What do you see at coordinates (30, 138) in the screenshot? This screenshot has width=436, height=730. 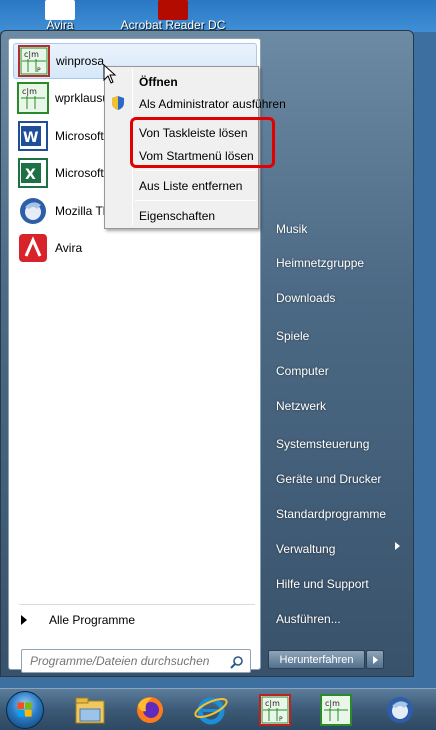 I see `svg-text: W` at bounding box center [30, 138].